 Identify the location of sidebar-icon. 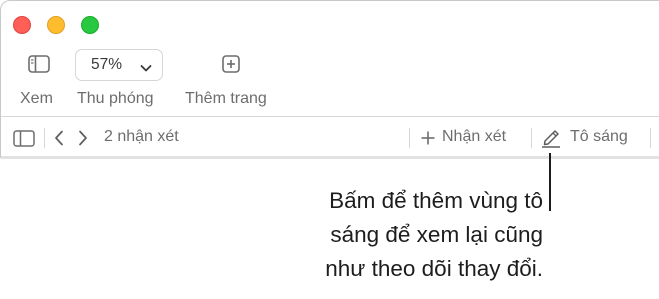
(24, 138).